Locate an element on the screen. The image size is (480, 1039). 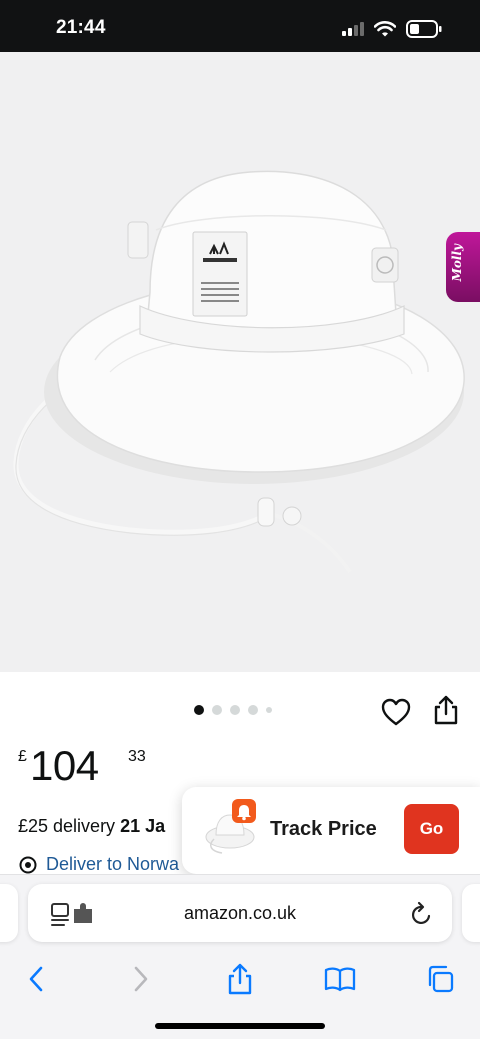
status-time: 21:44 is located at coordinates (81, 27).